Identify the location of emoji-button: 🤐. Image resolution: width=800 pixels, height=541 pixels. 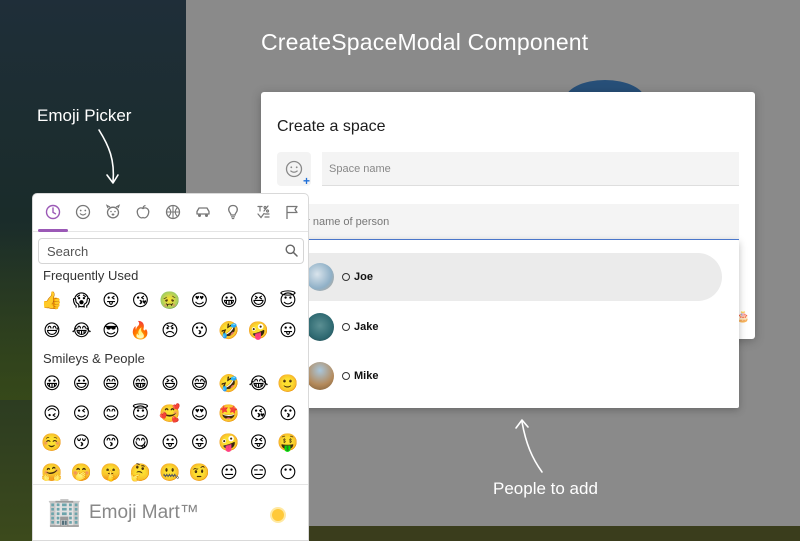
(170, 473).